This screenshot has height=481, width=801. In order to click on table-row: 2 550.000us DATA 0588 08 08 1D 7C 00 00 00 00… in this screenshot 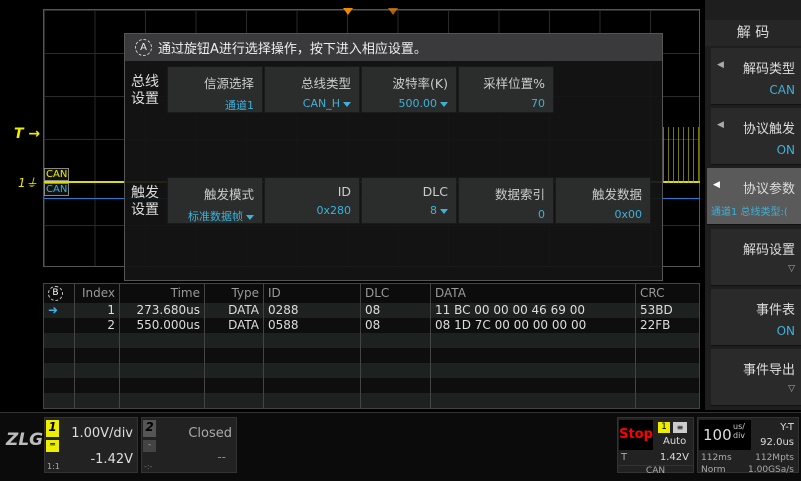, I will do `click(371, 325)`.